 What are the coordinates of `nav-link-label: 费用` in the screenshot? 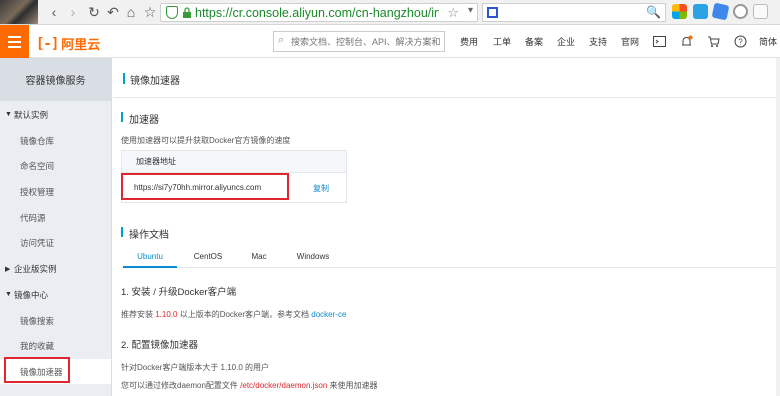 It's located at (469, 42).